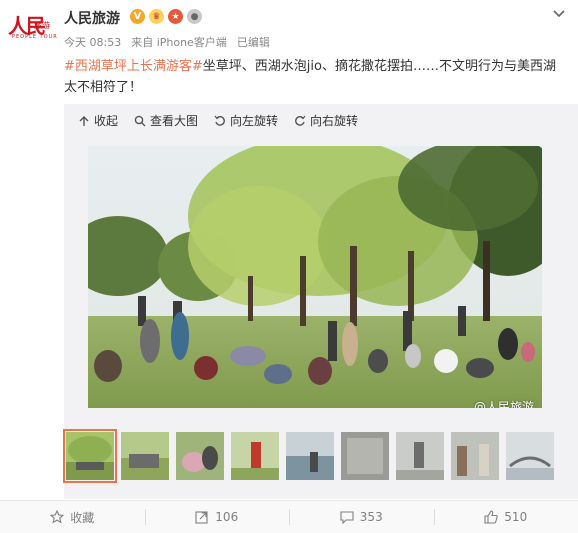 The image size is (578, 533). I want to click on arrow-up-icon, so click(84, 120).